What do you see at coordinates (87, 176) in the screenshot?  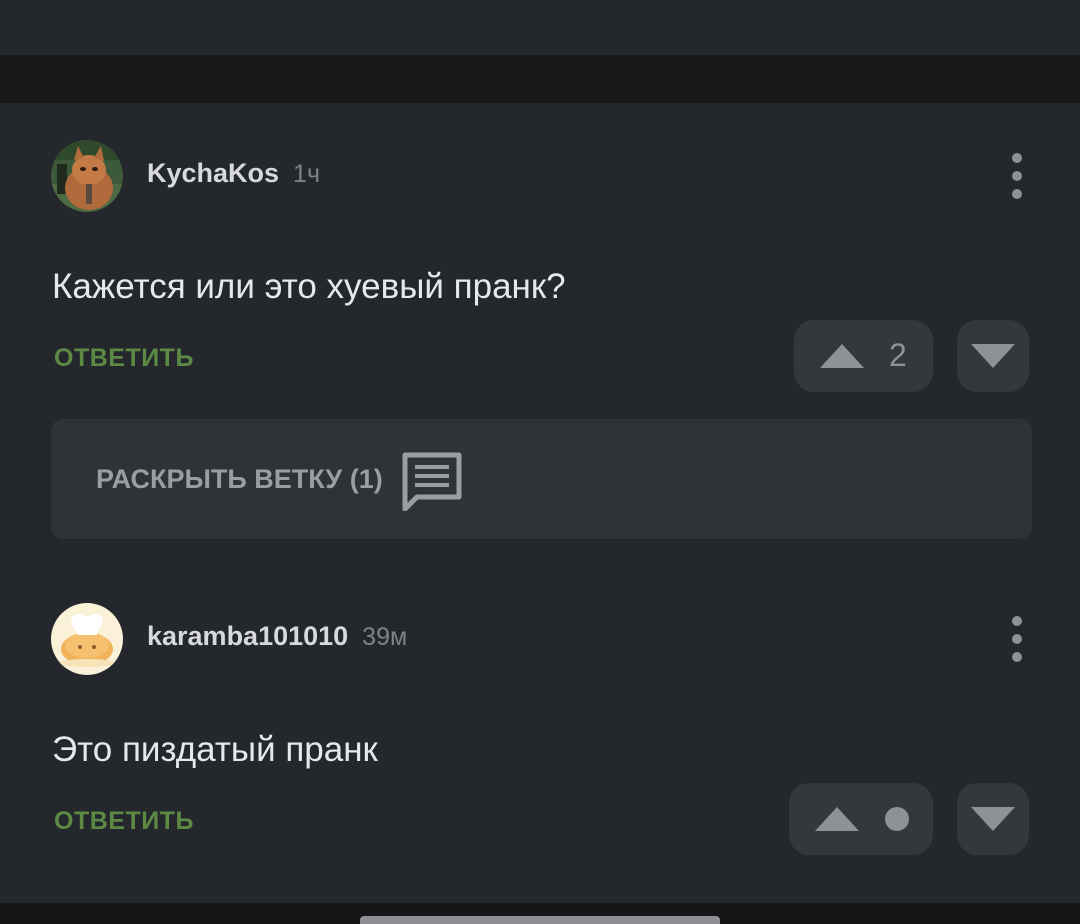 I see `cat-avatar-icon` at bounding box center [87, 176].